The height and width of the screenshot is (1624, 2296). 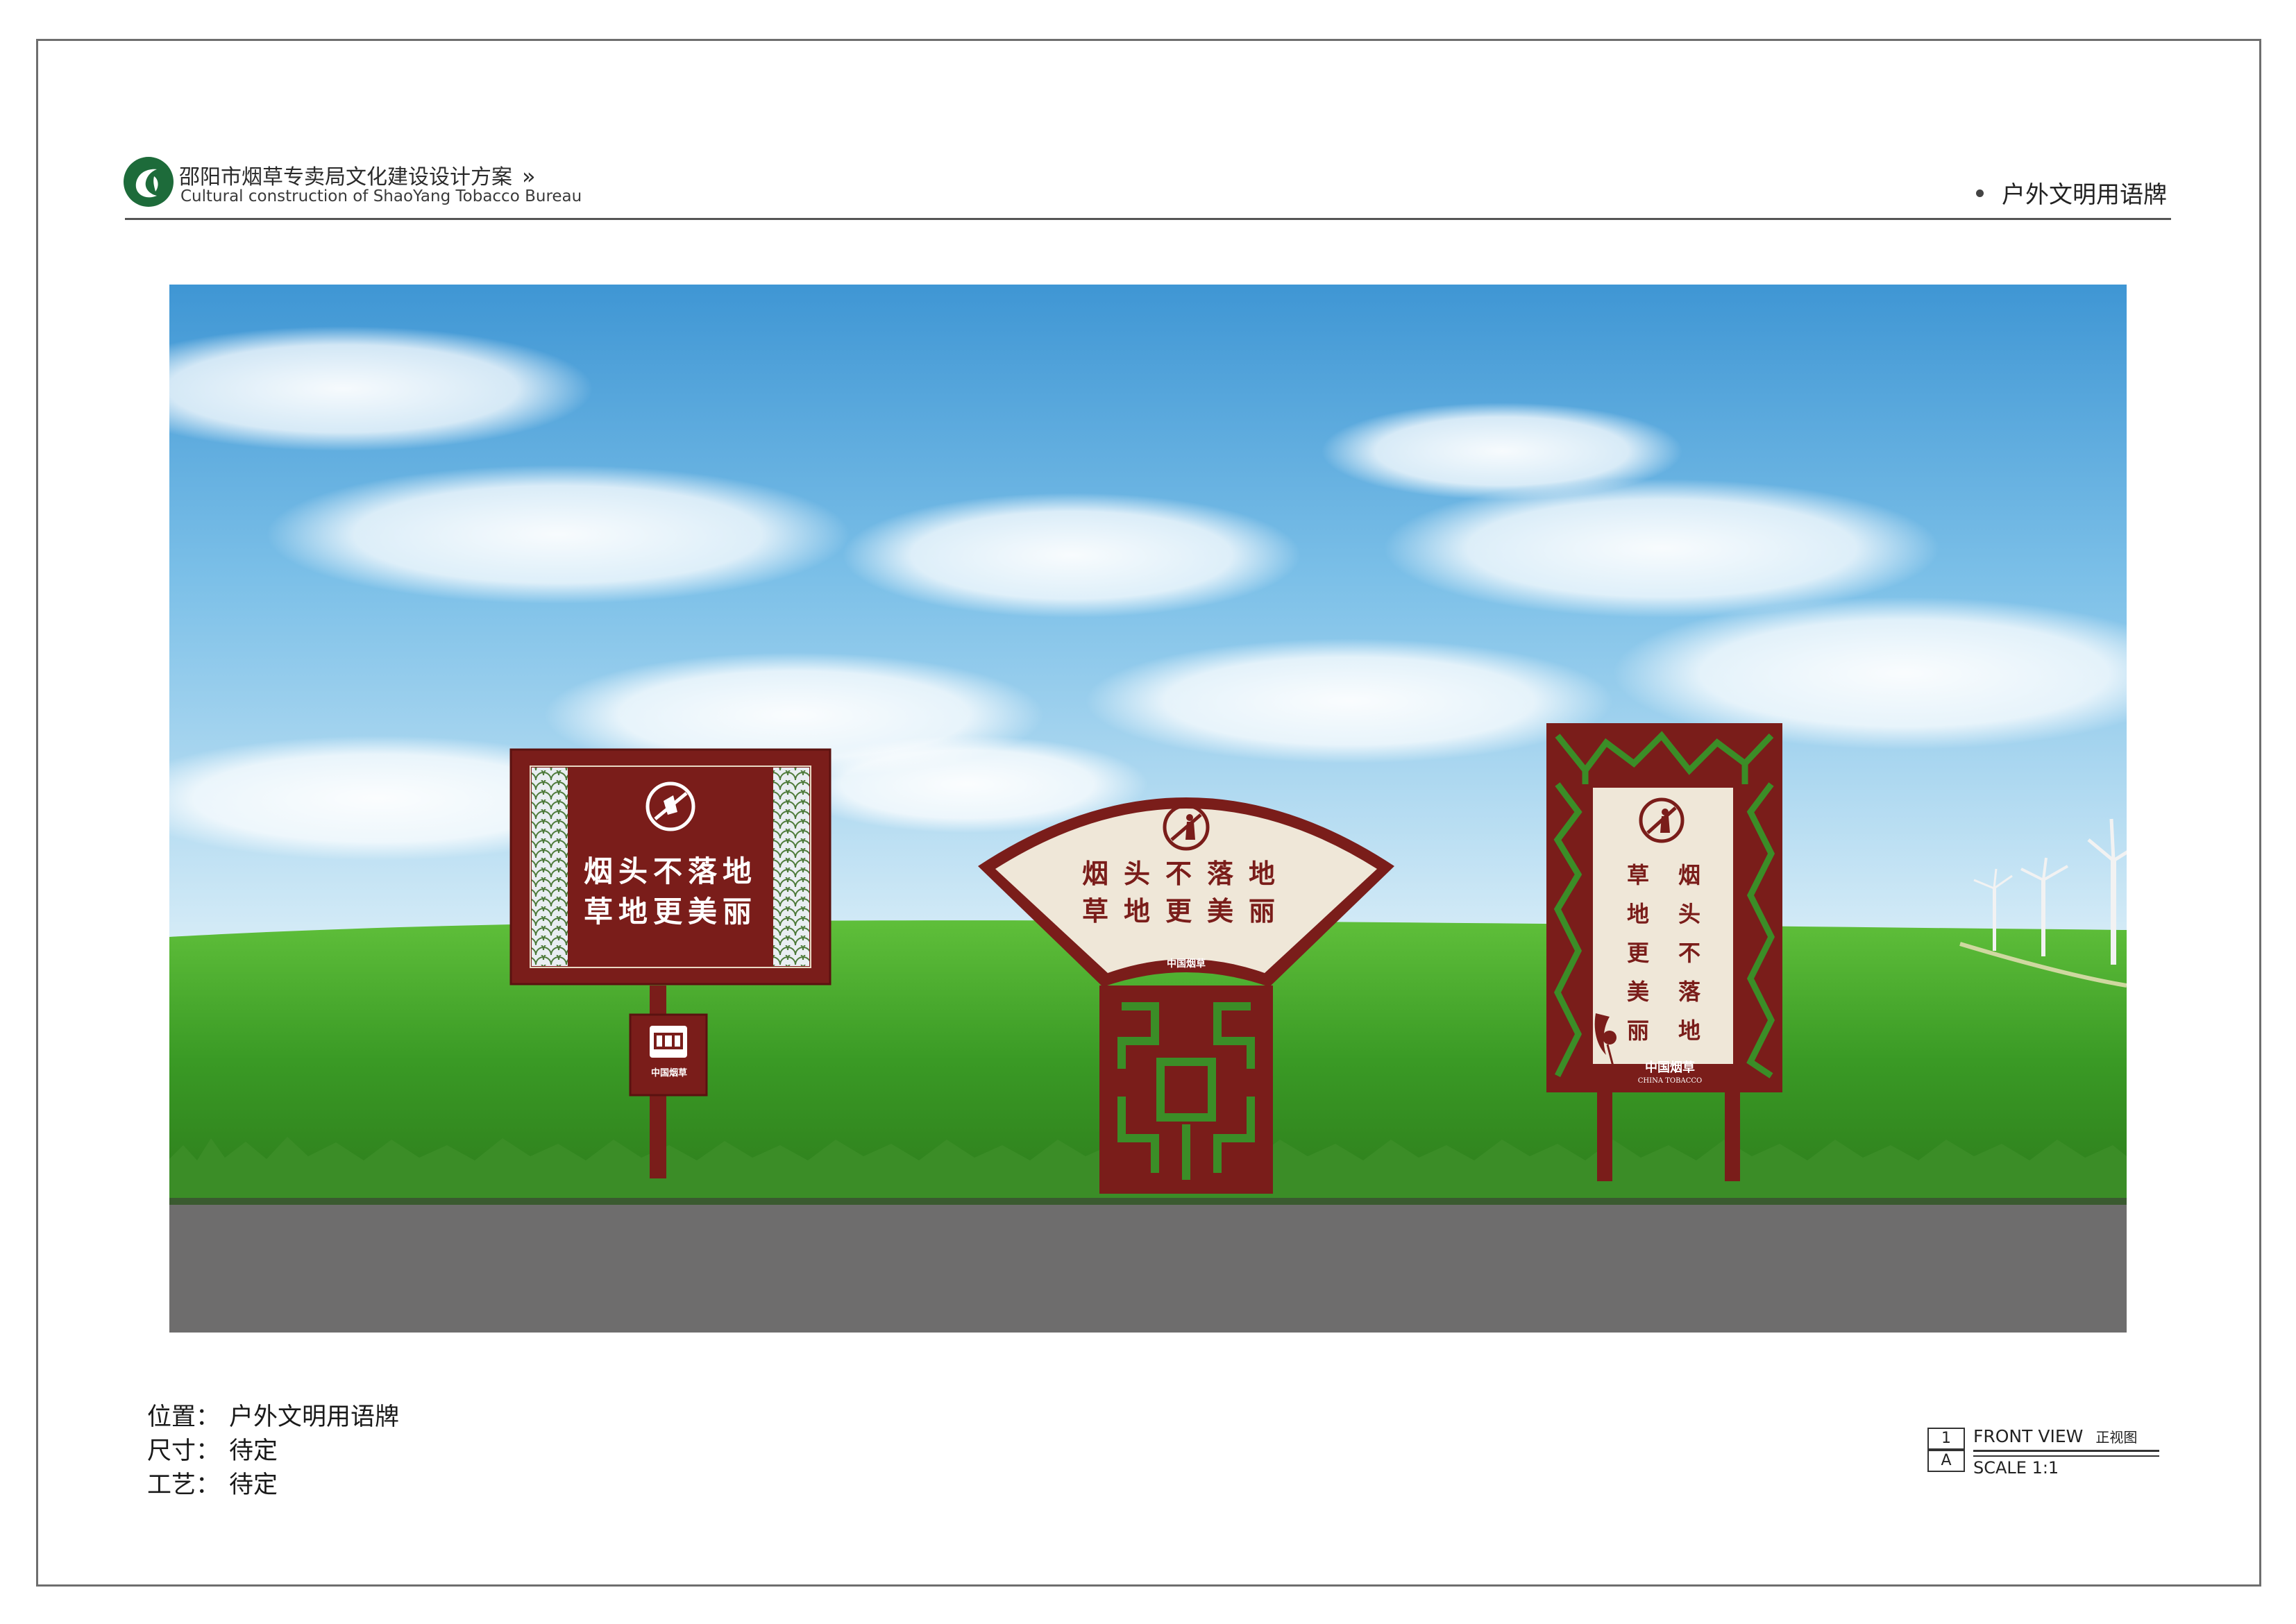 I want to click on header-title: 邵阳市烟草专卖局文化建设设计方案 », so click(x=357, y=175).